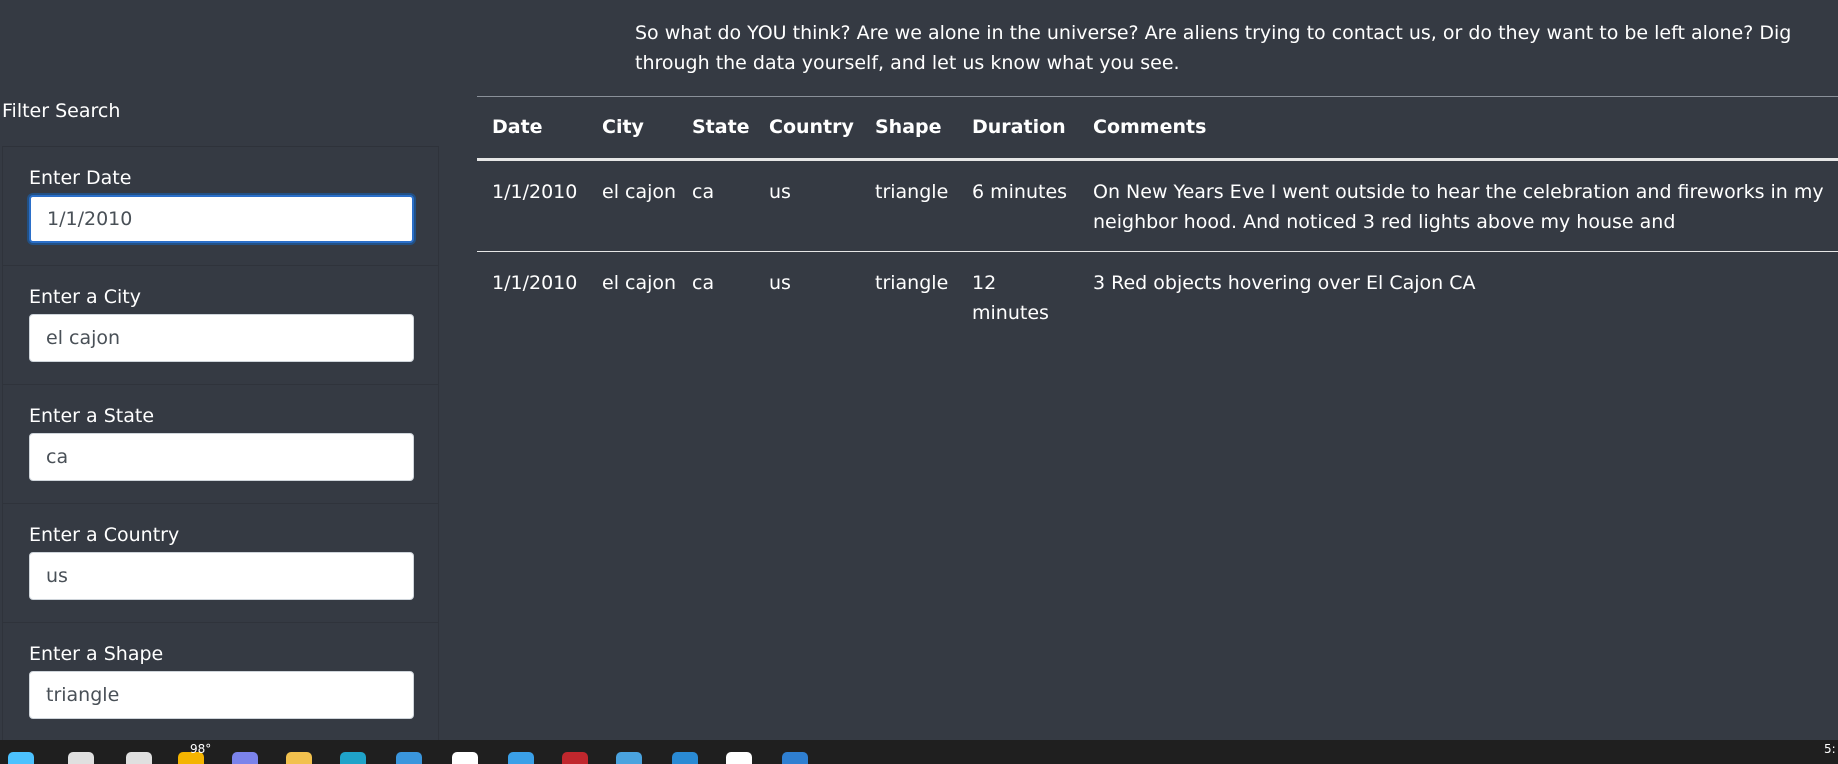  Describe the element at coordinates (92, 416) in the screenshot. I see `filter-label-state: Enter a State` at that location.